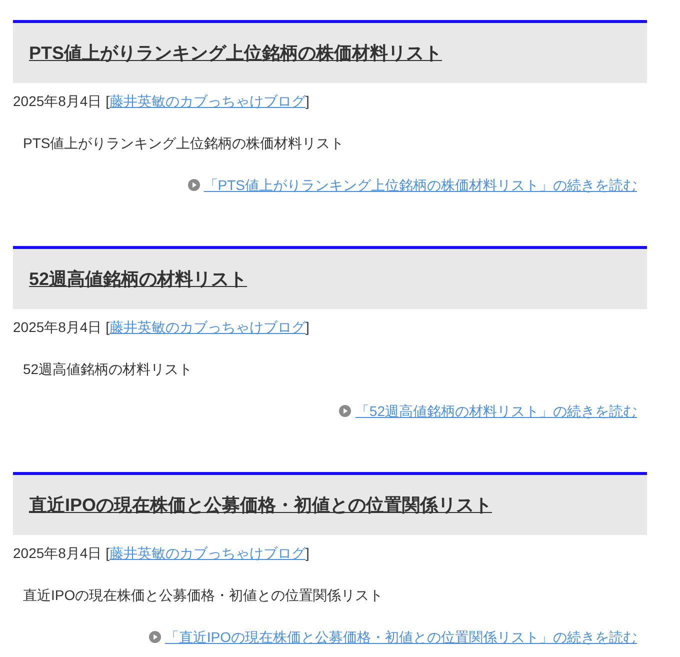  I want to click on post-title: 直近IPOの現在株価と公募価格・初値との位置関係リスト, so click(260, 505).